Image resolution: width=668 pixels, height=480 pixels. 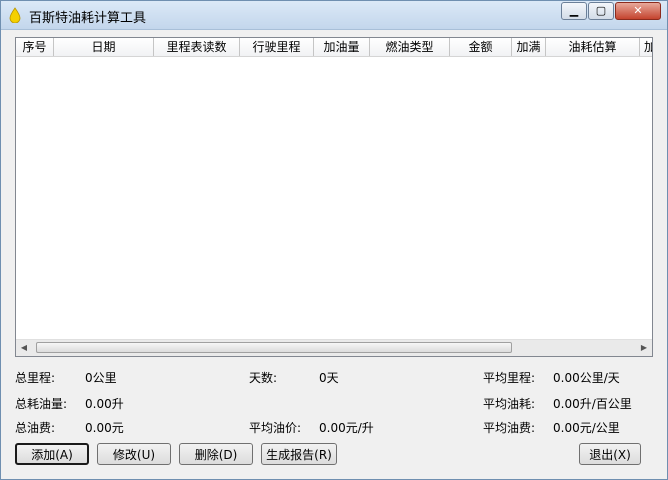 What do you see at coordinates (263, 378) in the screenshot?
I see `stat-label: 天数:` at bounding box center [263, 378].